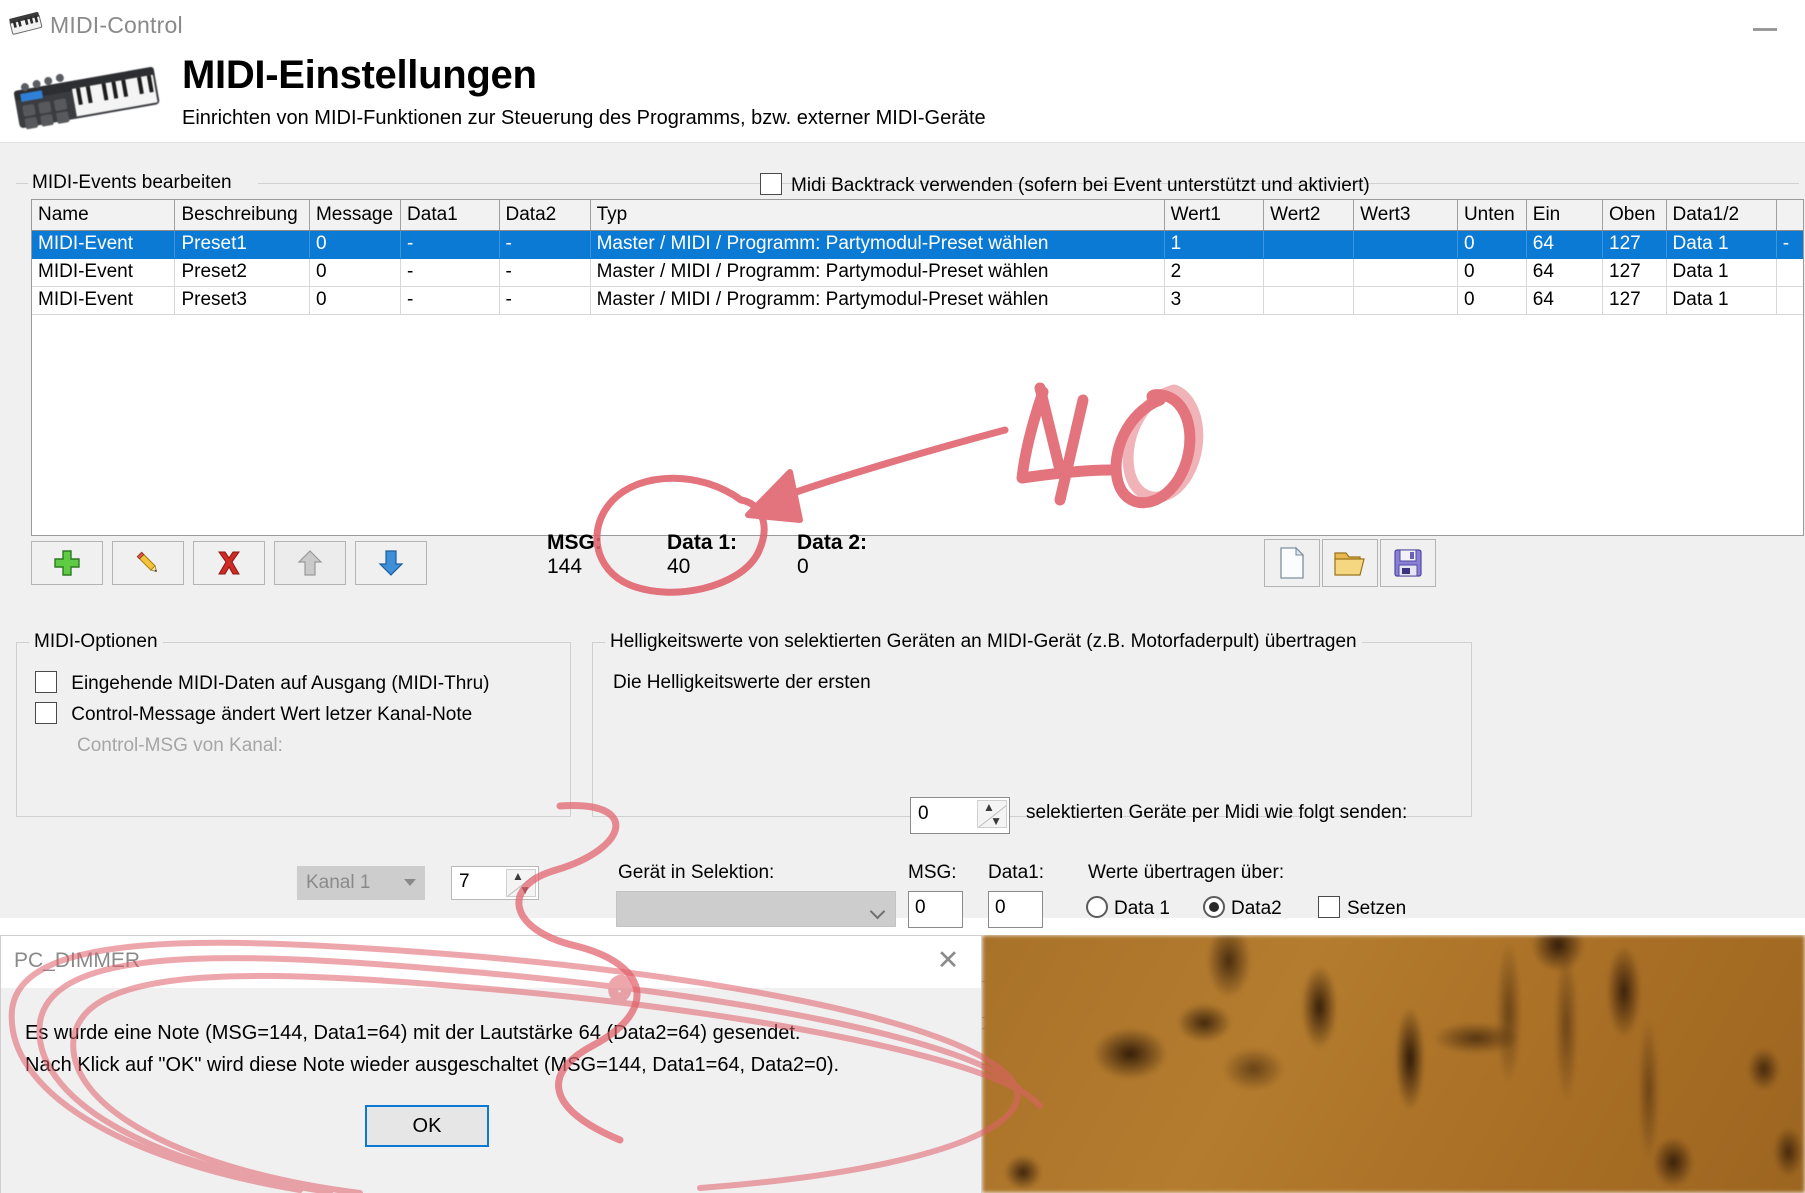  Describe the element at coordinates (1565, 244) in the screenshot. I see `cell-ein: 64` at that location.